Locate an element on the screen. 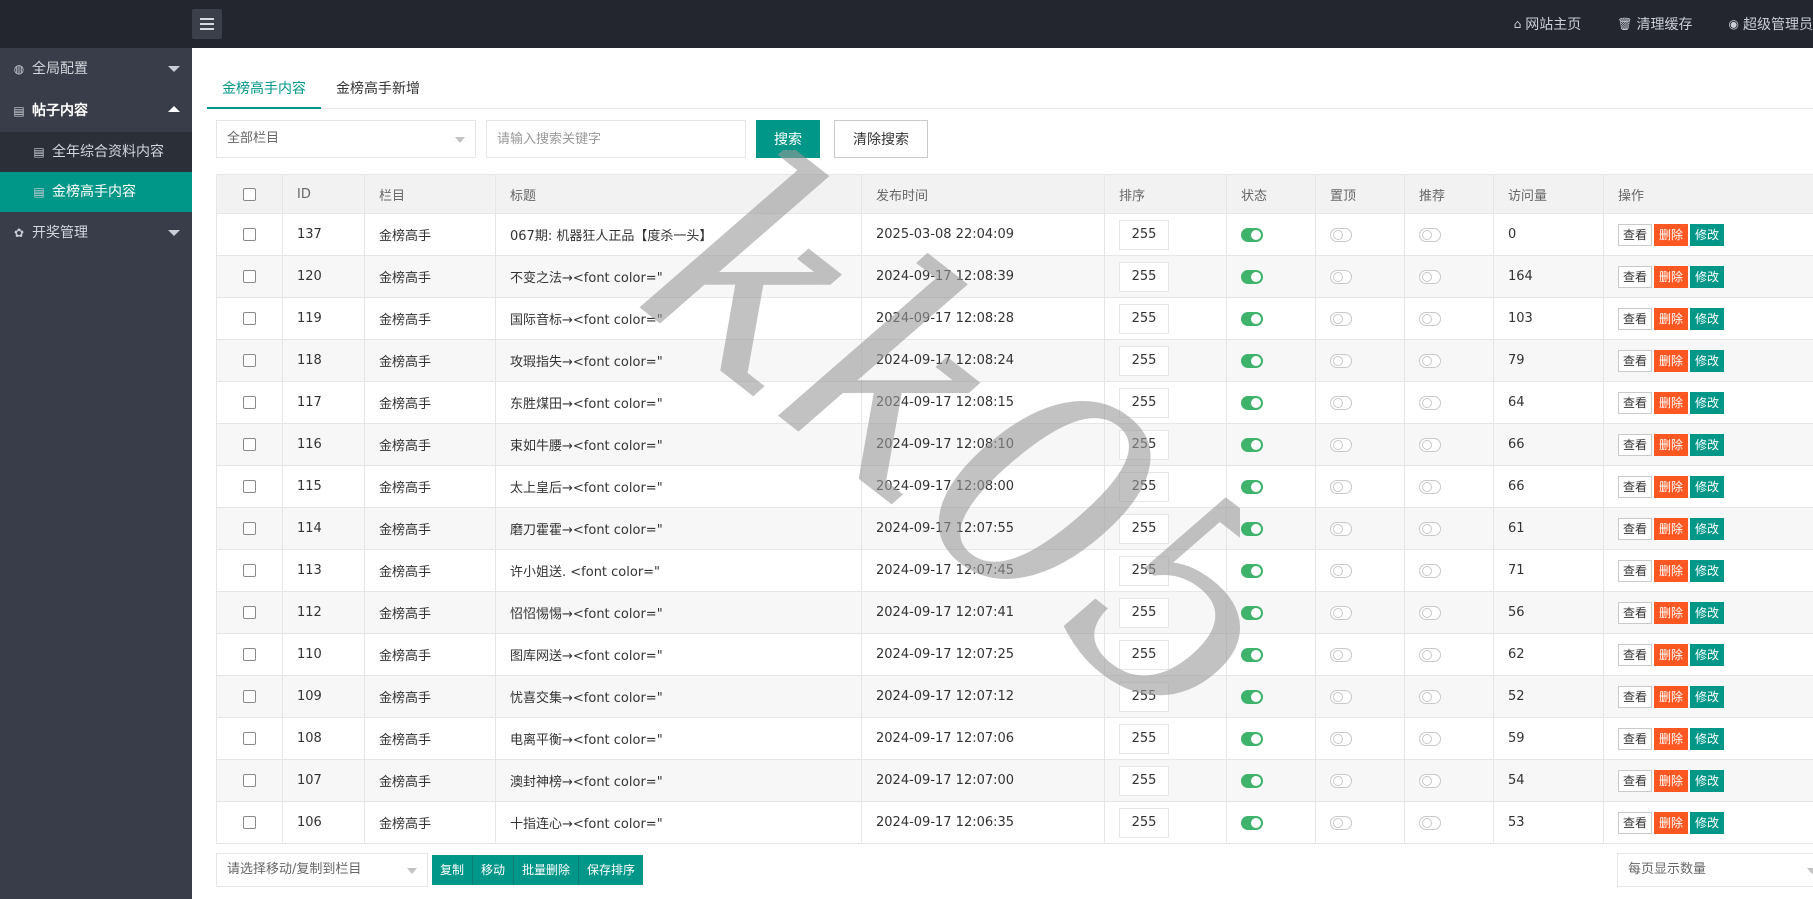 The height and width of the screenshot is (899, 1813). sidebar-item-ranking-content: ▤ 金榜高手内容 is located at coordinates (96, 192).